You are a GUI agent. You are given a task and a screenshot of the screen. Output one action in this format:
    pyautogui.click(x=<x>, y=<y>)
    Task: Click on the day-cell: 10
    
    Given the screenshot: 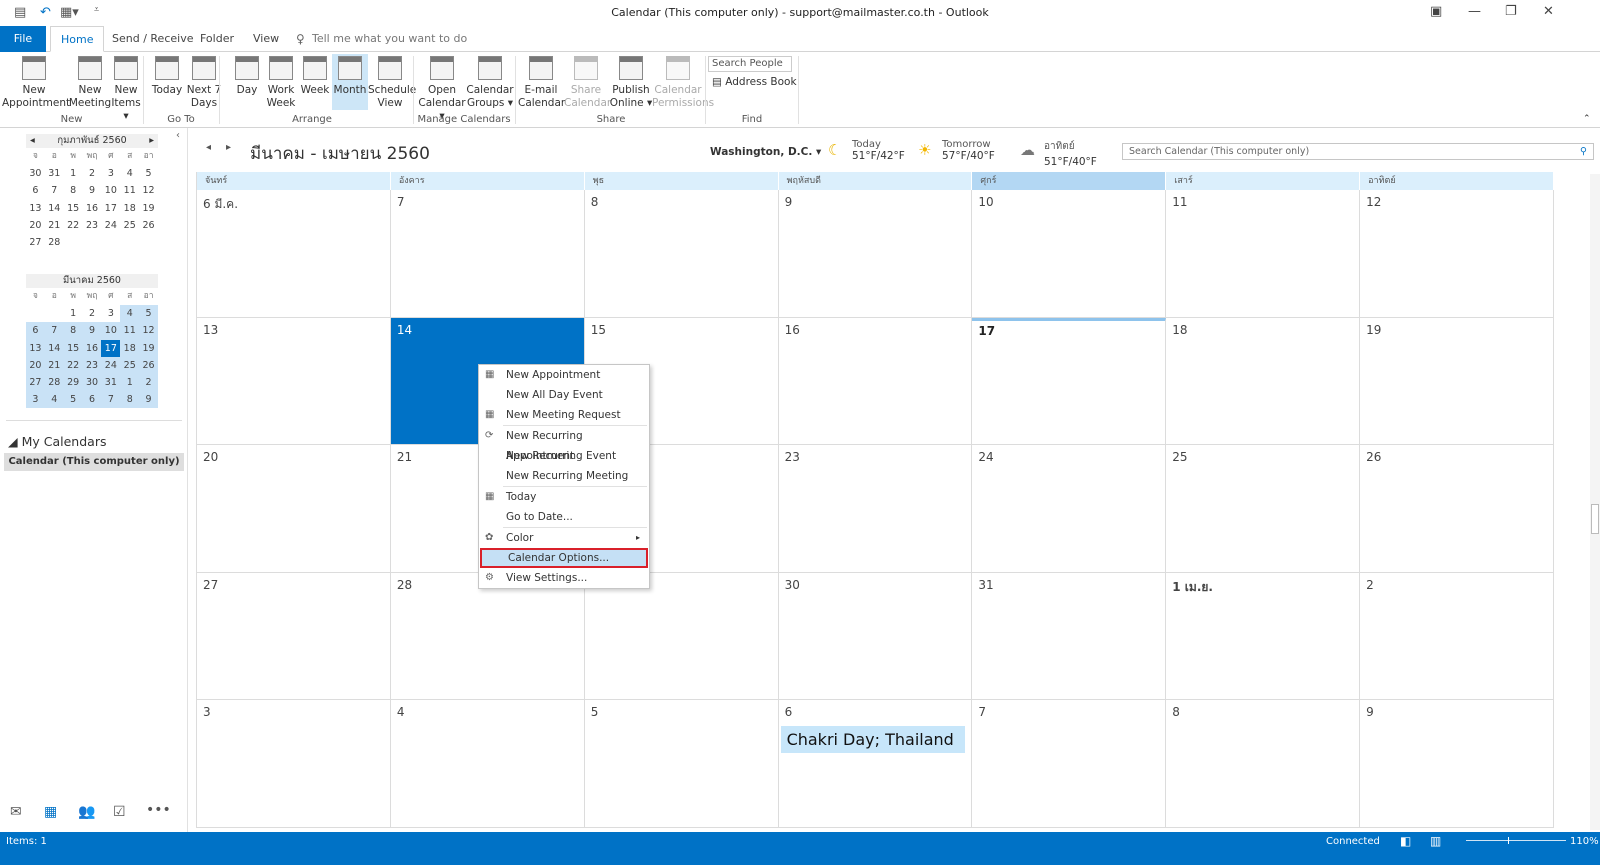 What is the action you would take?
    pyautogui.click(x=1069, y=254)
    